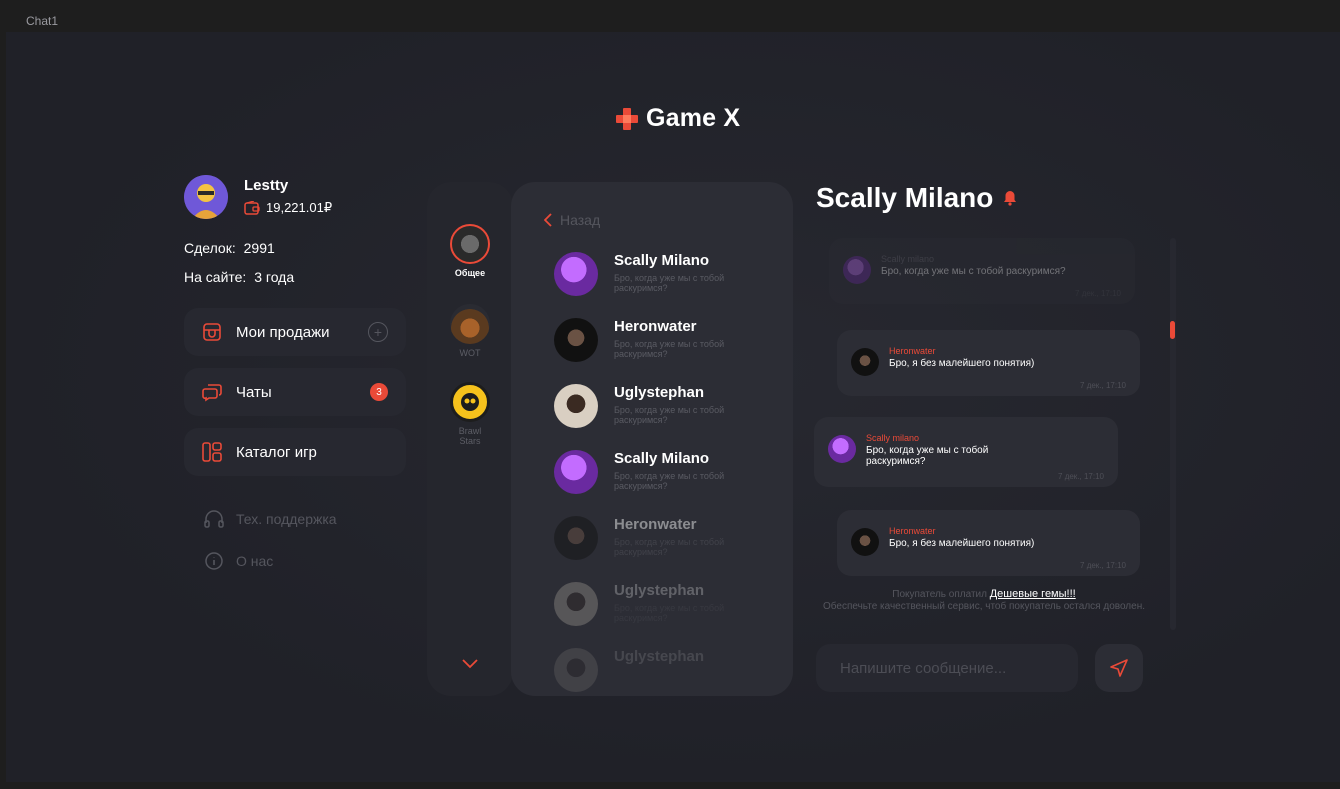 This screenshot has height=789, width=1340. Describe the element at coordinates (42, 21) in the screenshot. I see `window-title: Chat1` at that location.